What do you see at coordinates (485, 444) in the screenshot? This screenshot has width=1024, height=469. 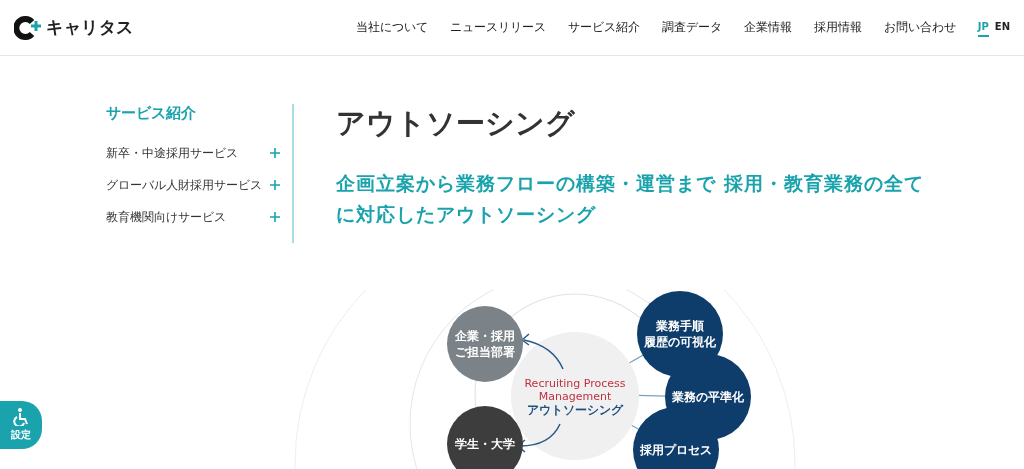 I see `node-label: 学生・大学` at bounding box center [485, 444].